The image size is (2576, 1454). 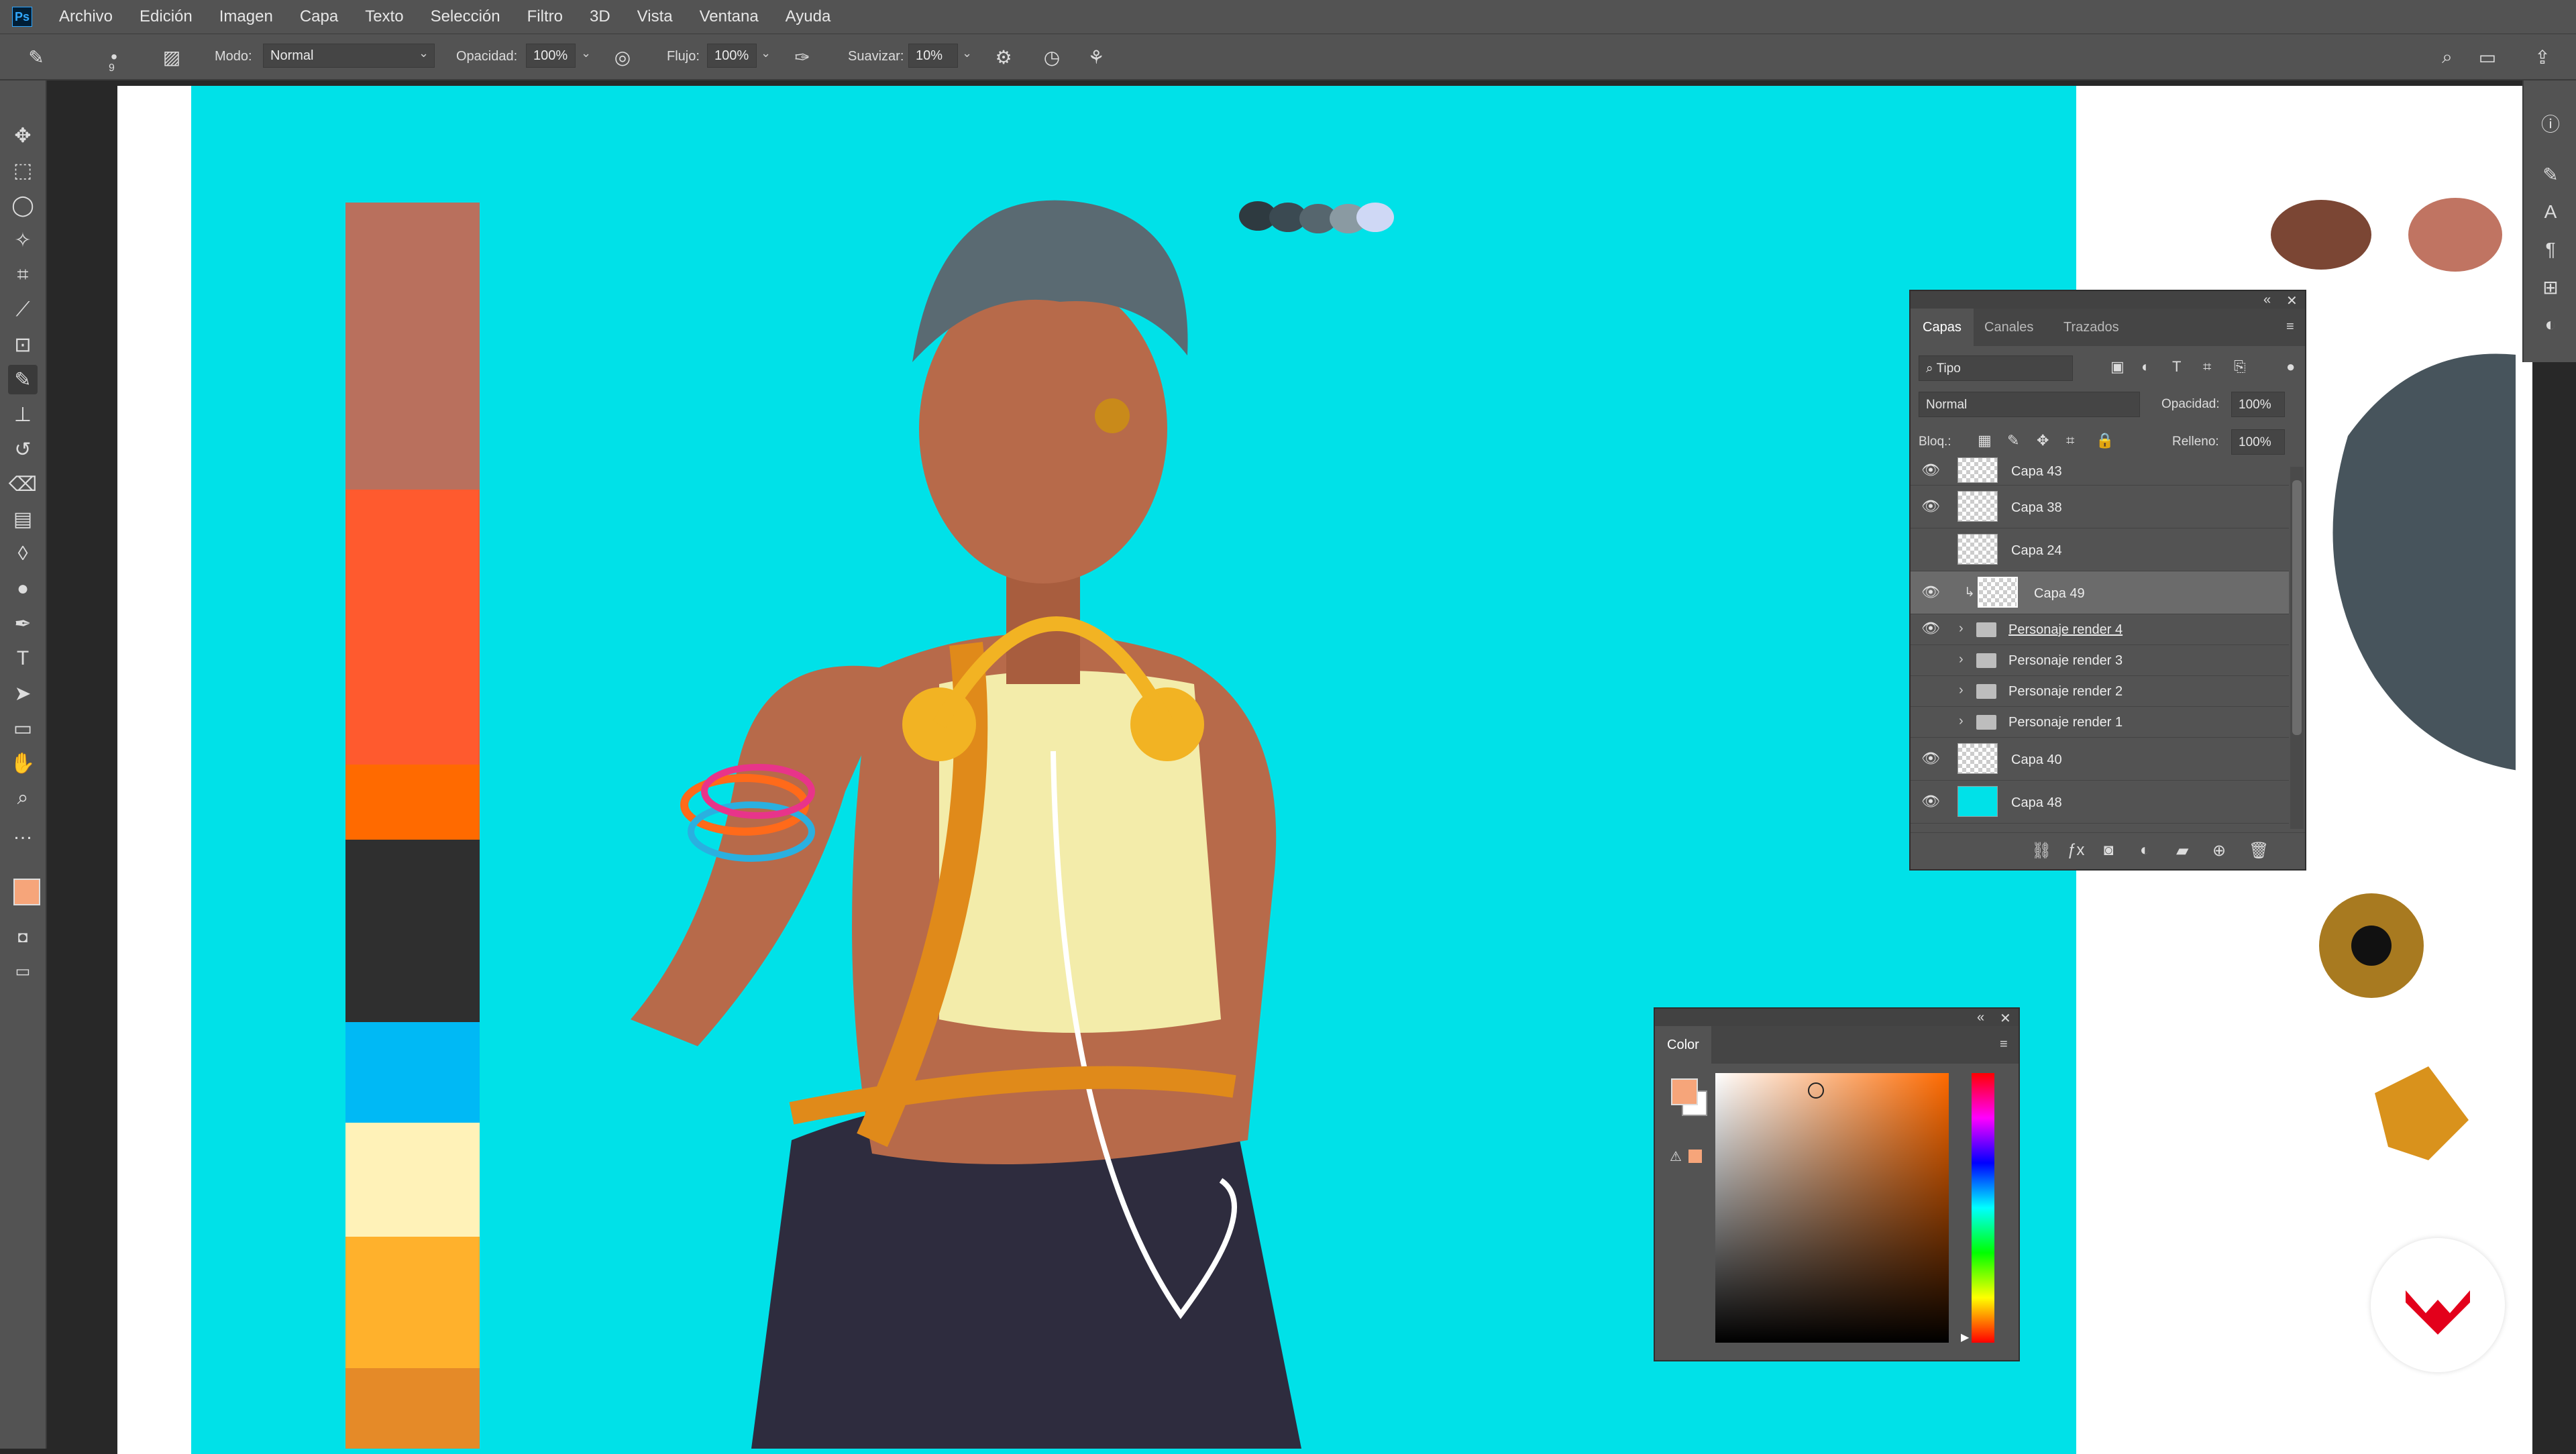 What do you see at coordinates (551, 56) in the screenshot?
I see `opacity-input: 100%` at bounding box center [551, 56].